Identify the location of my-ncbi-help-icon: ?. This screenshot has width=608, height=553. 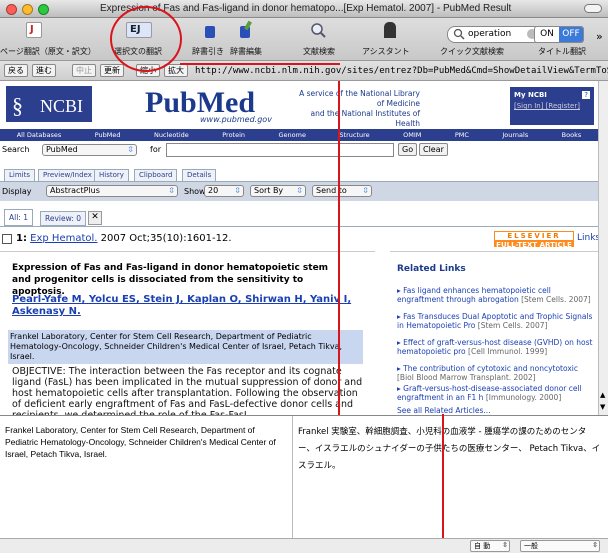
(586, 95).